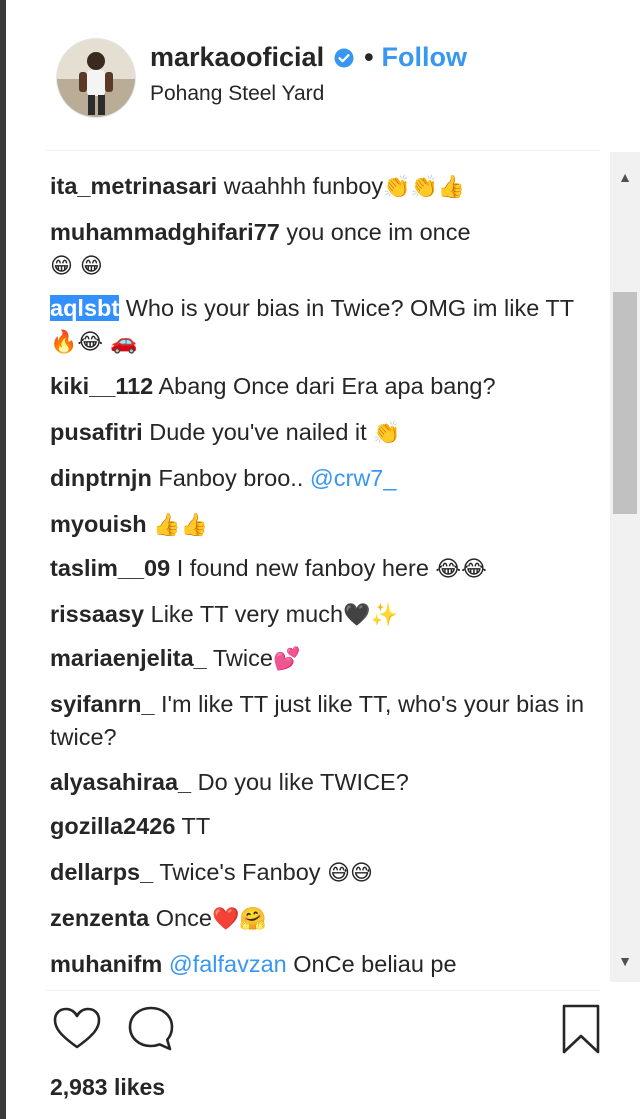  Describe the element at coordinates (424, 57) in the screenshot. I see `follow-button: Follow` at that location.